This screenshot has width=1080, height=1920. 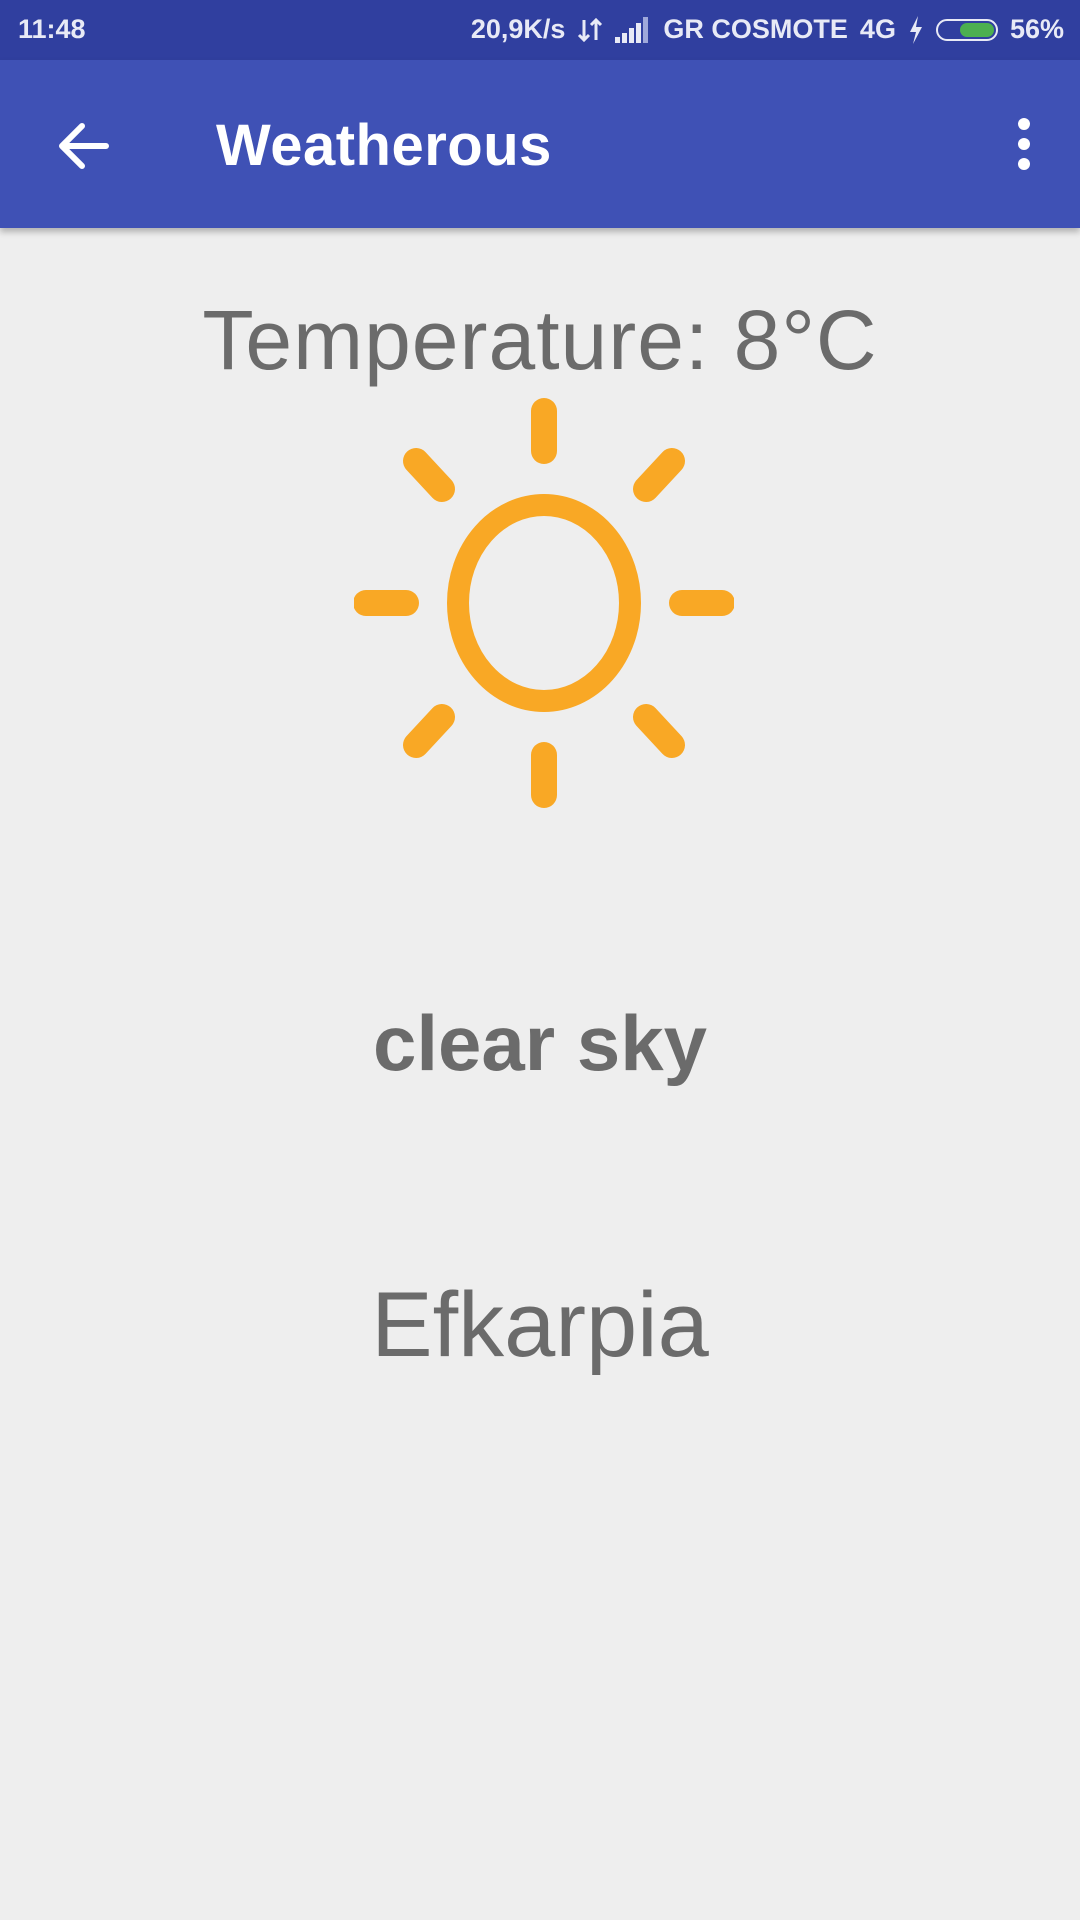 I want to click on status-time: 11:48, so click(x=52, y=29).